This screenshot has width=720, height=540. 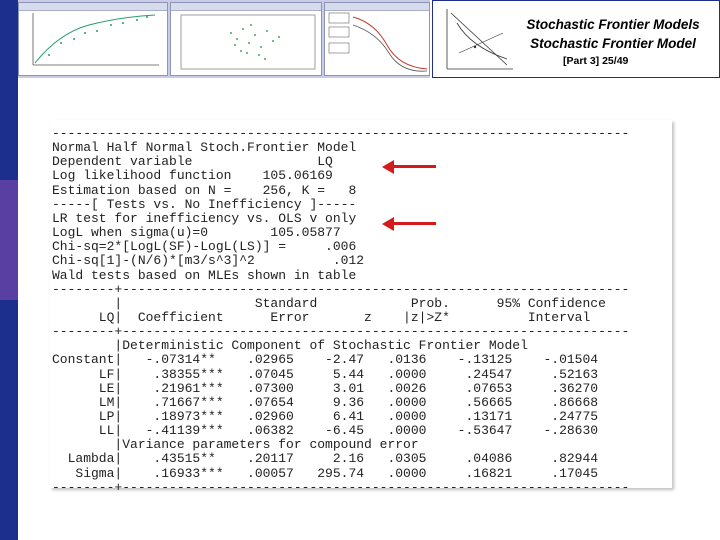 I want to click on slide-sidebar, so click(x=9, y=270).